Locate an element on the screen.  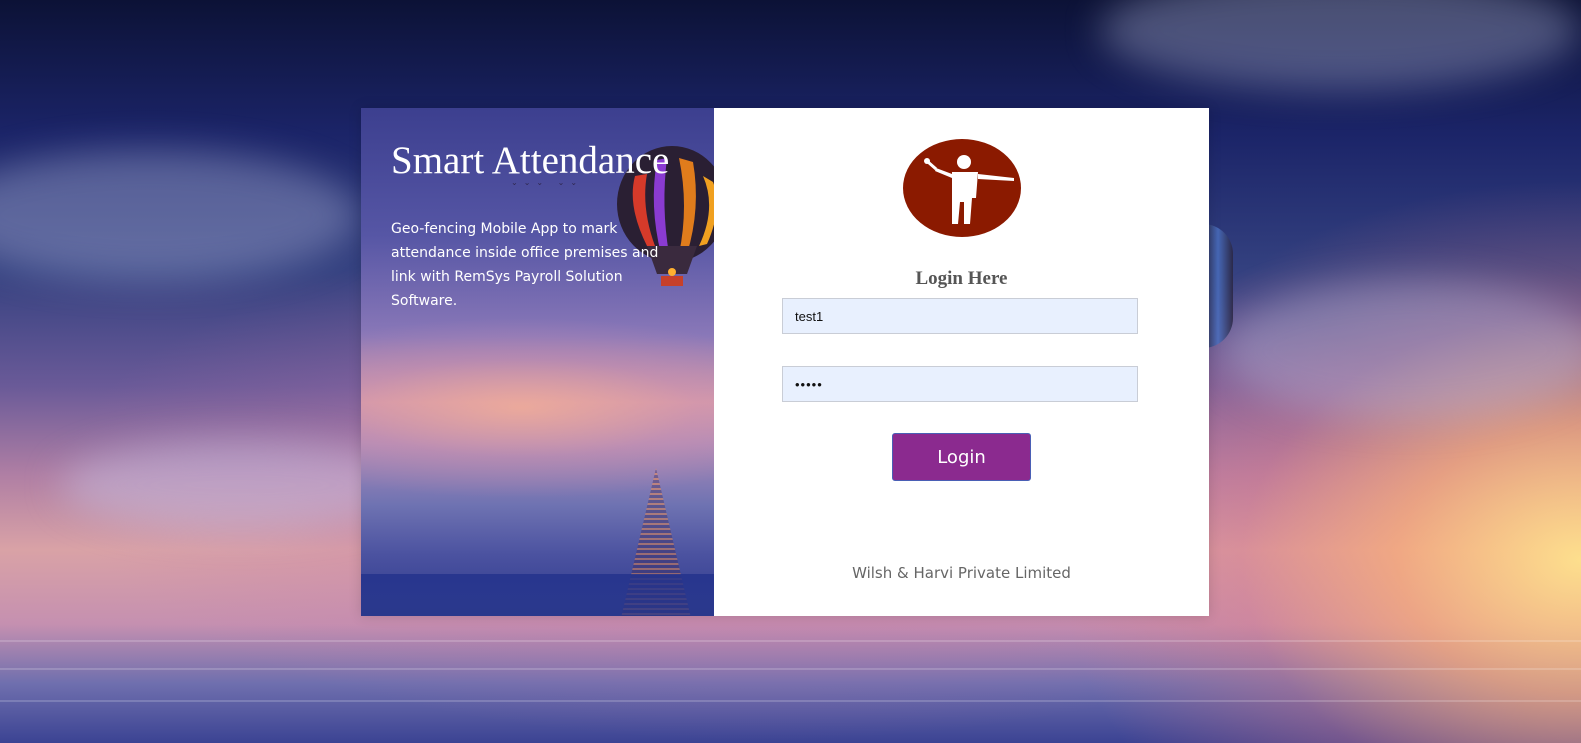
company-name: Wilsh & Harvi Private Limited is located at coordinates (961, 573).